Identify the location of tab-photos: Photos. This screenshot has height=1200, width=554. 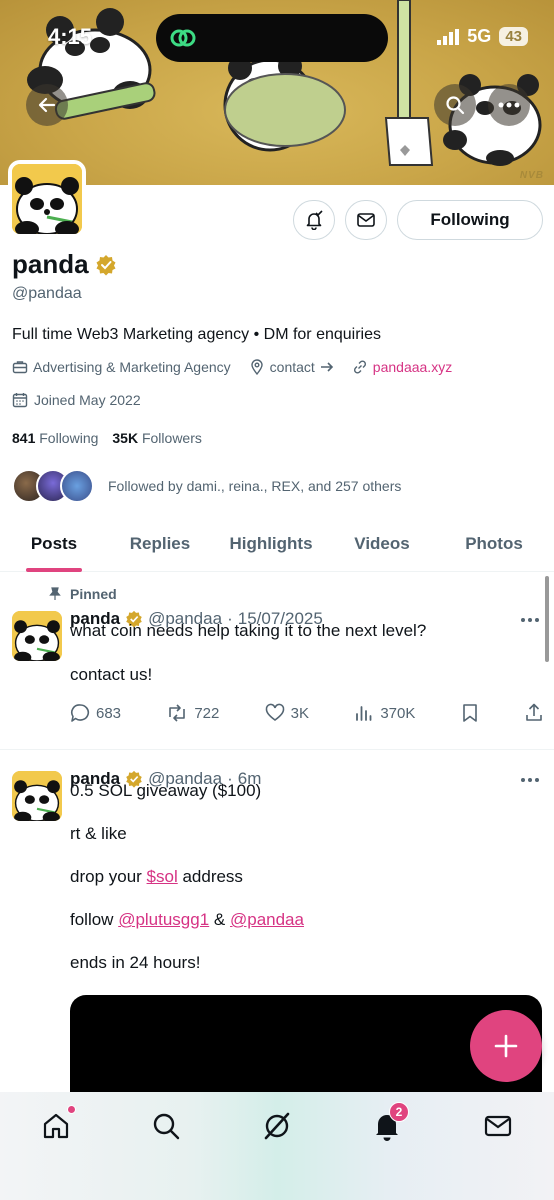
(494, 544).